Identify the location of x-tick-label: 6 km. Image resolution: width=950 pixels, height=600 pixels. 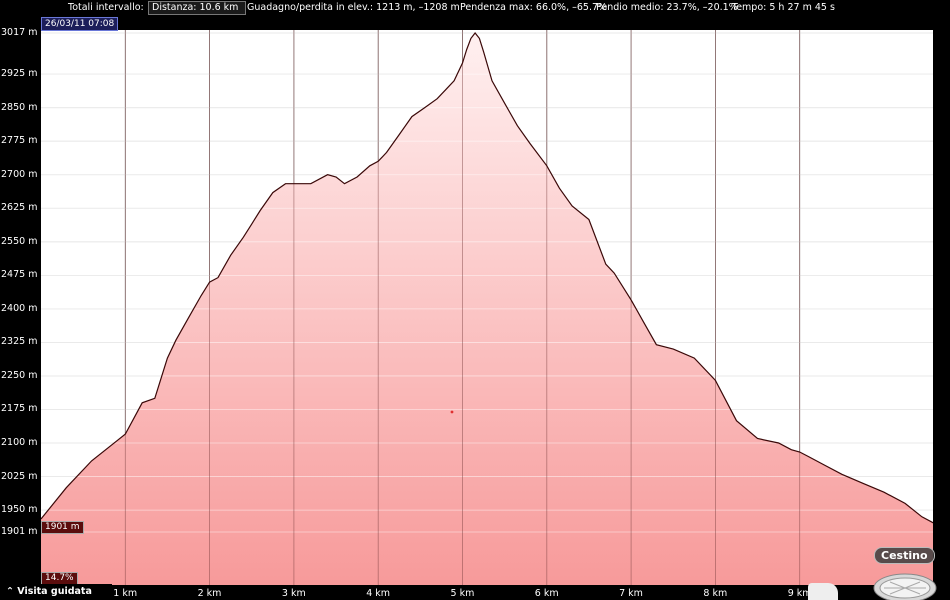
(546, 593).